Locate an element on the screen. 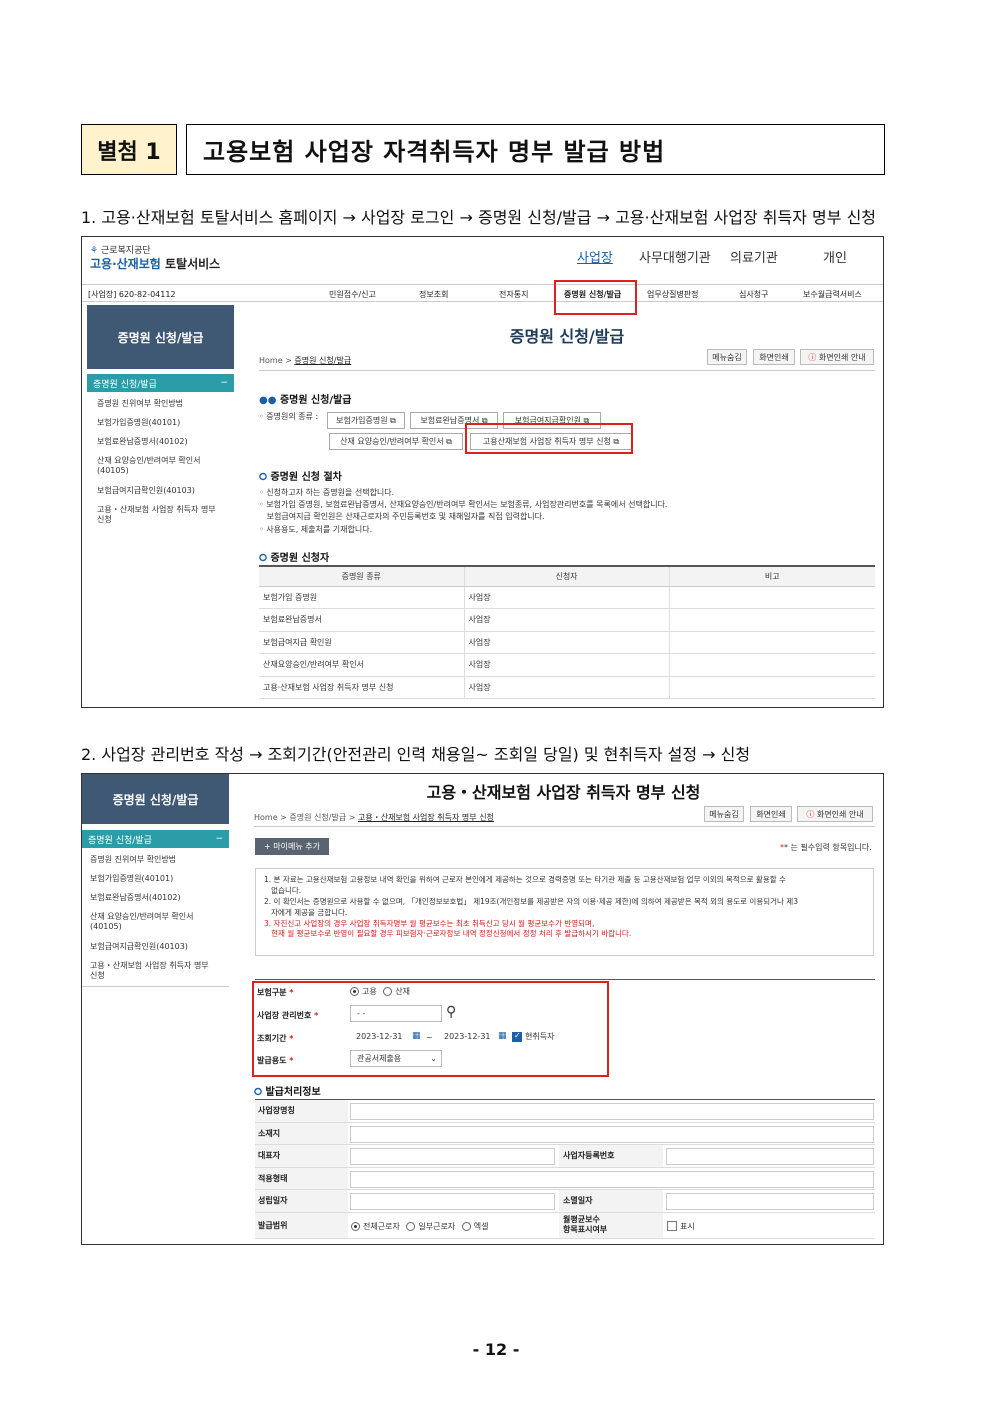  topnav-business: 사업장 is located at coordinates (595, 256).